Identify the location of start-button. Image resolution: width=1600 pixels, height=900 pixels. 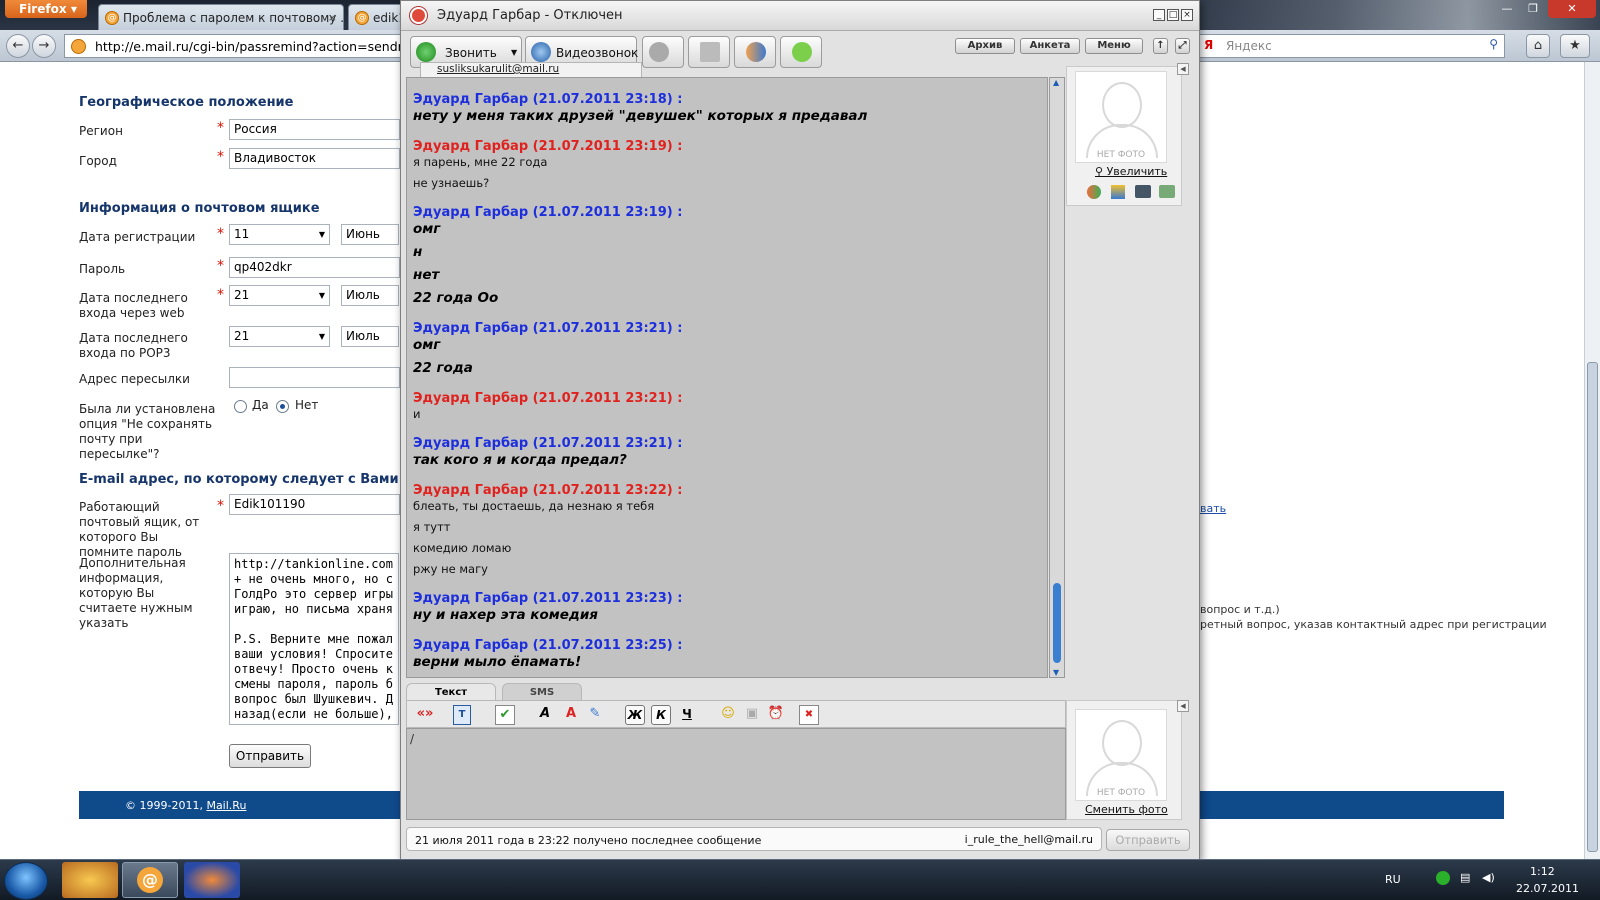
(26, 881).